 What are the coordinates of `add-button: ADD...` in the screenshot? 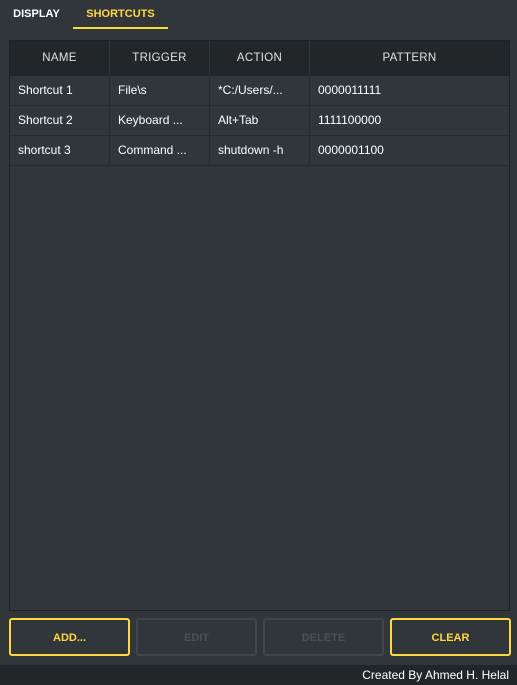 It's located at (69, 637).